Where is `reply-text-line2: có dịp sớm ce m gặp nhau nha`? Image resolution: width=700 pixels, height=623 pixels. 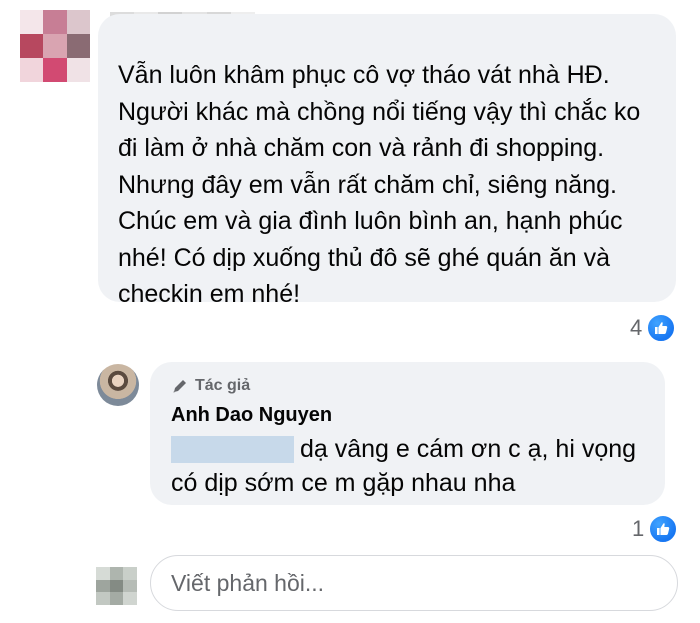 reply-text-line2: có dịp sớm ce m gặp nhau nha is located at coordinates (343, 483).